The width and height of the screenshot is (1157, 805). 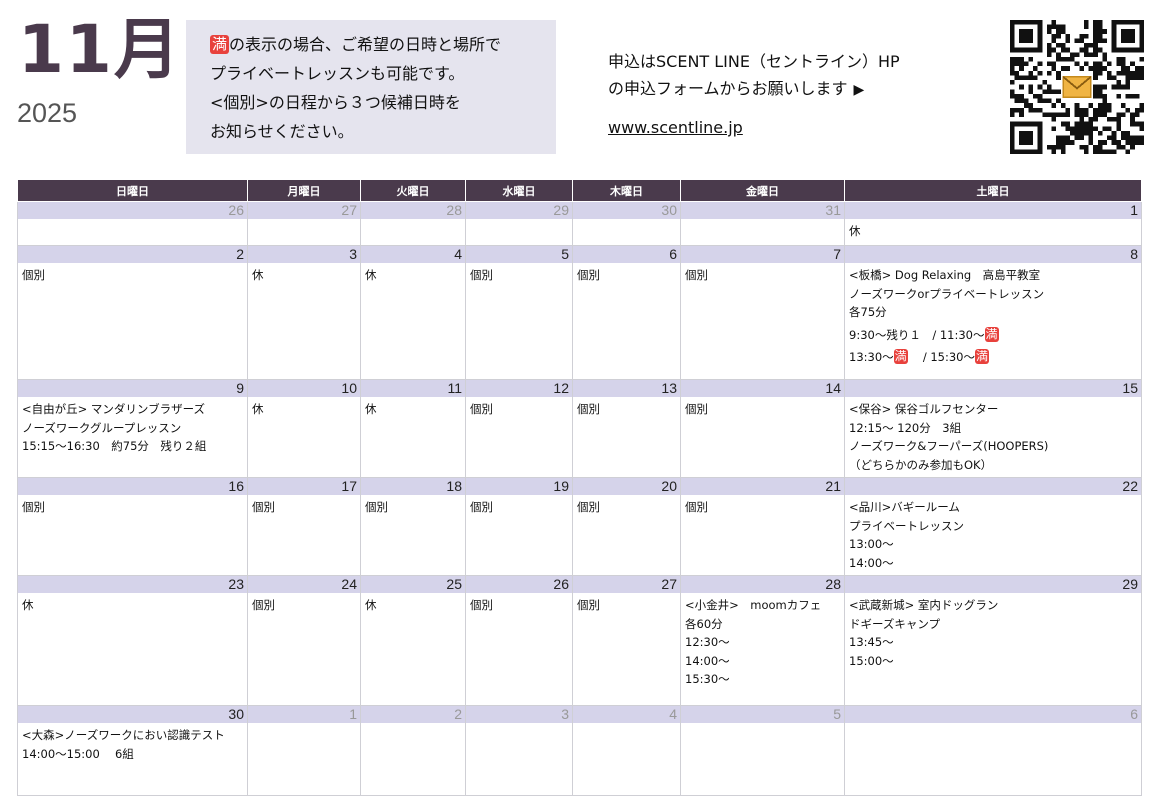 I want to click on notice-line-2: プライベートレッスンも可能です。, so click(x=337, y=73).